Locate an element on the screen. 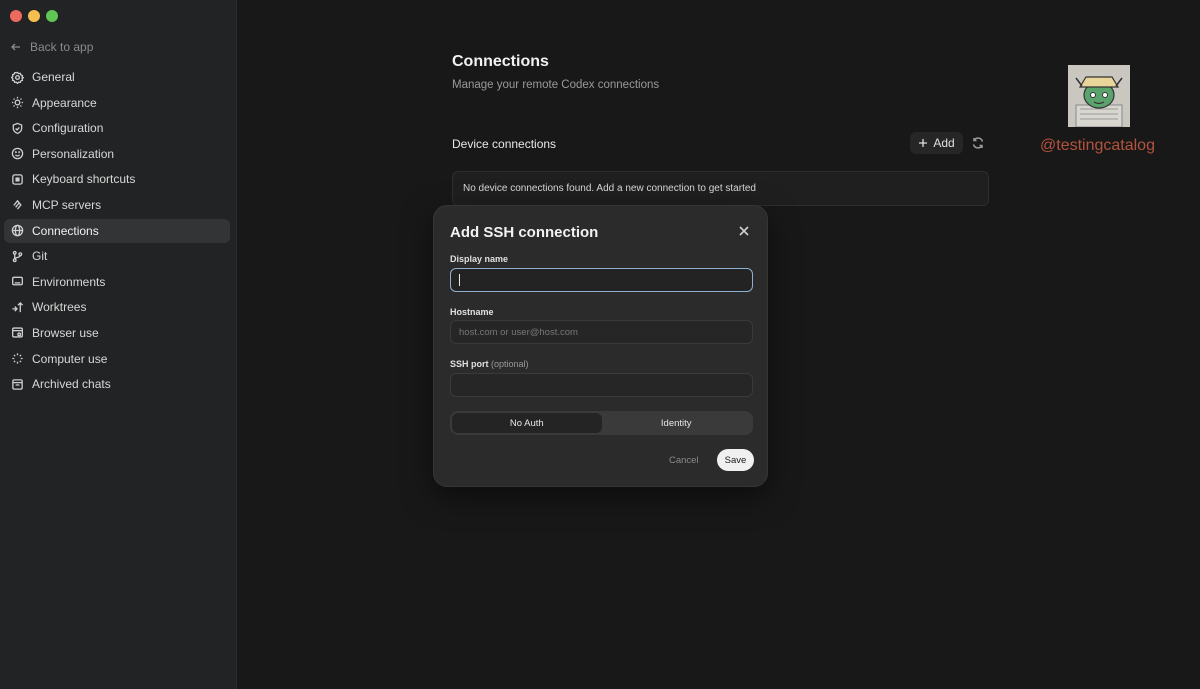  sidebar-item-label: Appearance is located at coordinates (64, 102).